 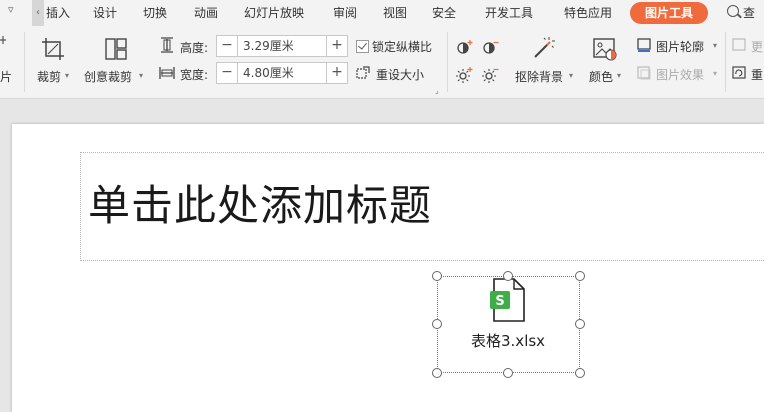 What do you see at coordinates (757, 46) in the screenshot?
I see `more-button: 更` at bounding box center [757, 46].